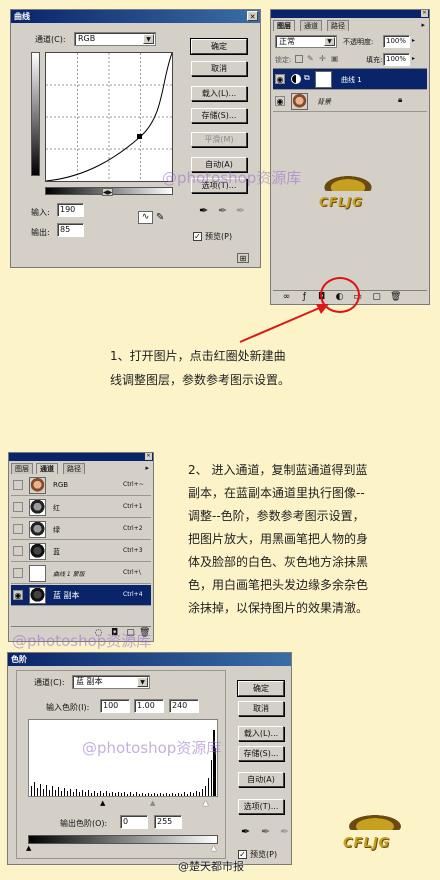 This screenshot has width=440, height=880. Describe the element at coordinates (123, 839) in the screenshot. I see `output-gradient-bar` at that location.